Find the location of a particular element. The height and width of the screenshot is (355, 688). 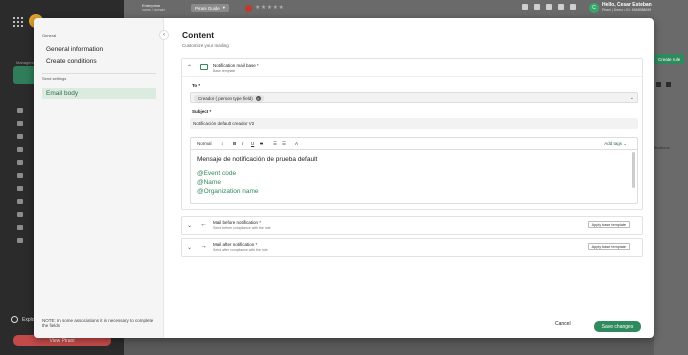

remove-chip-icon: × is located at coordinates (258, 98).